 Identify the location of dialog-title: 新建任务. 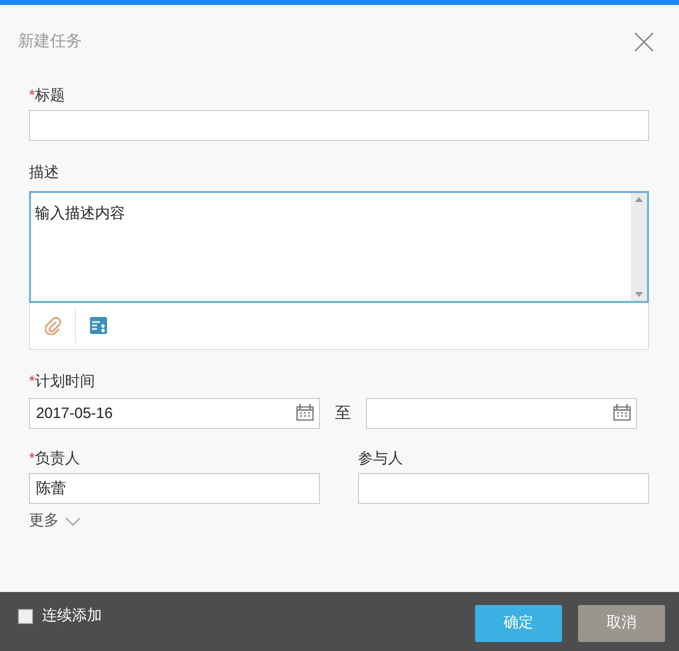
(50, 42).